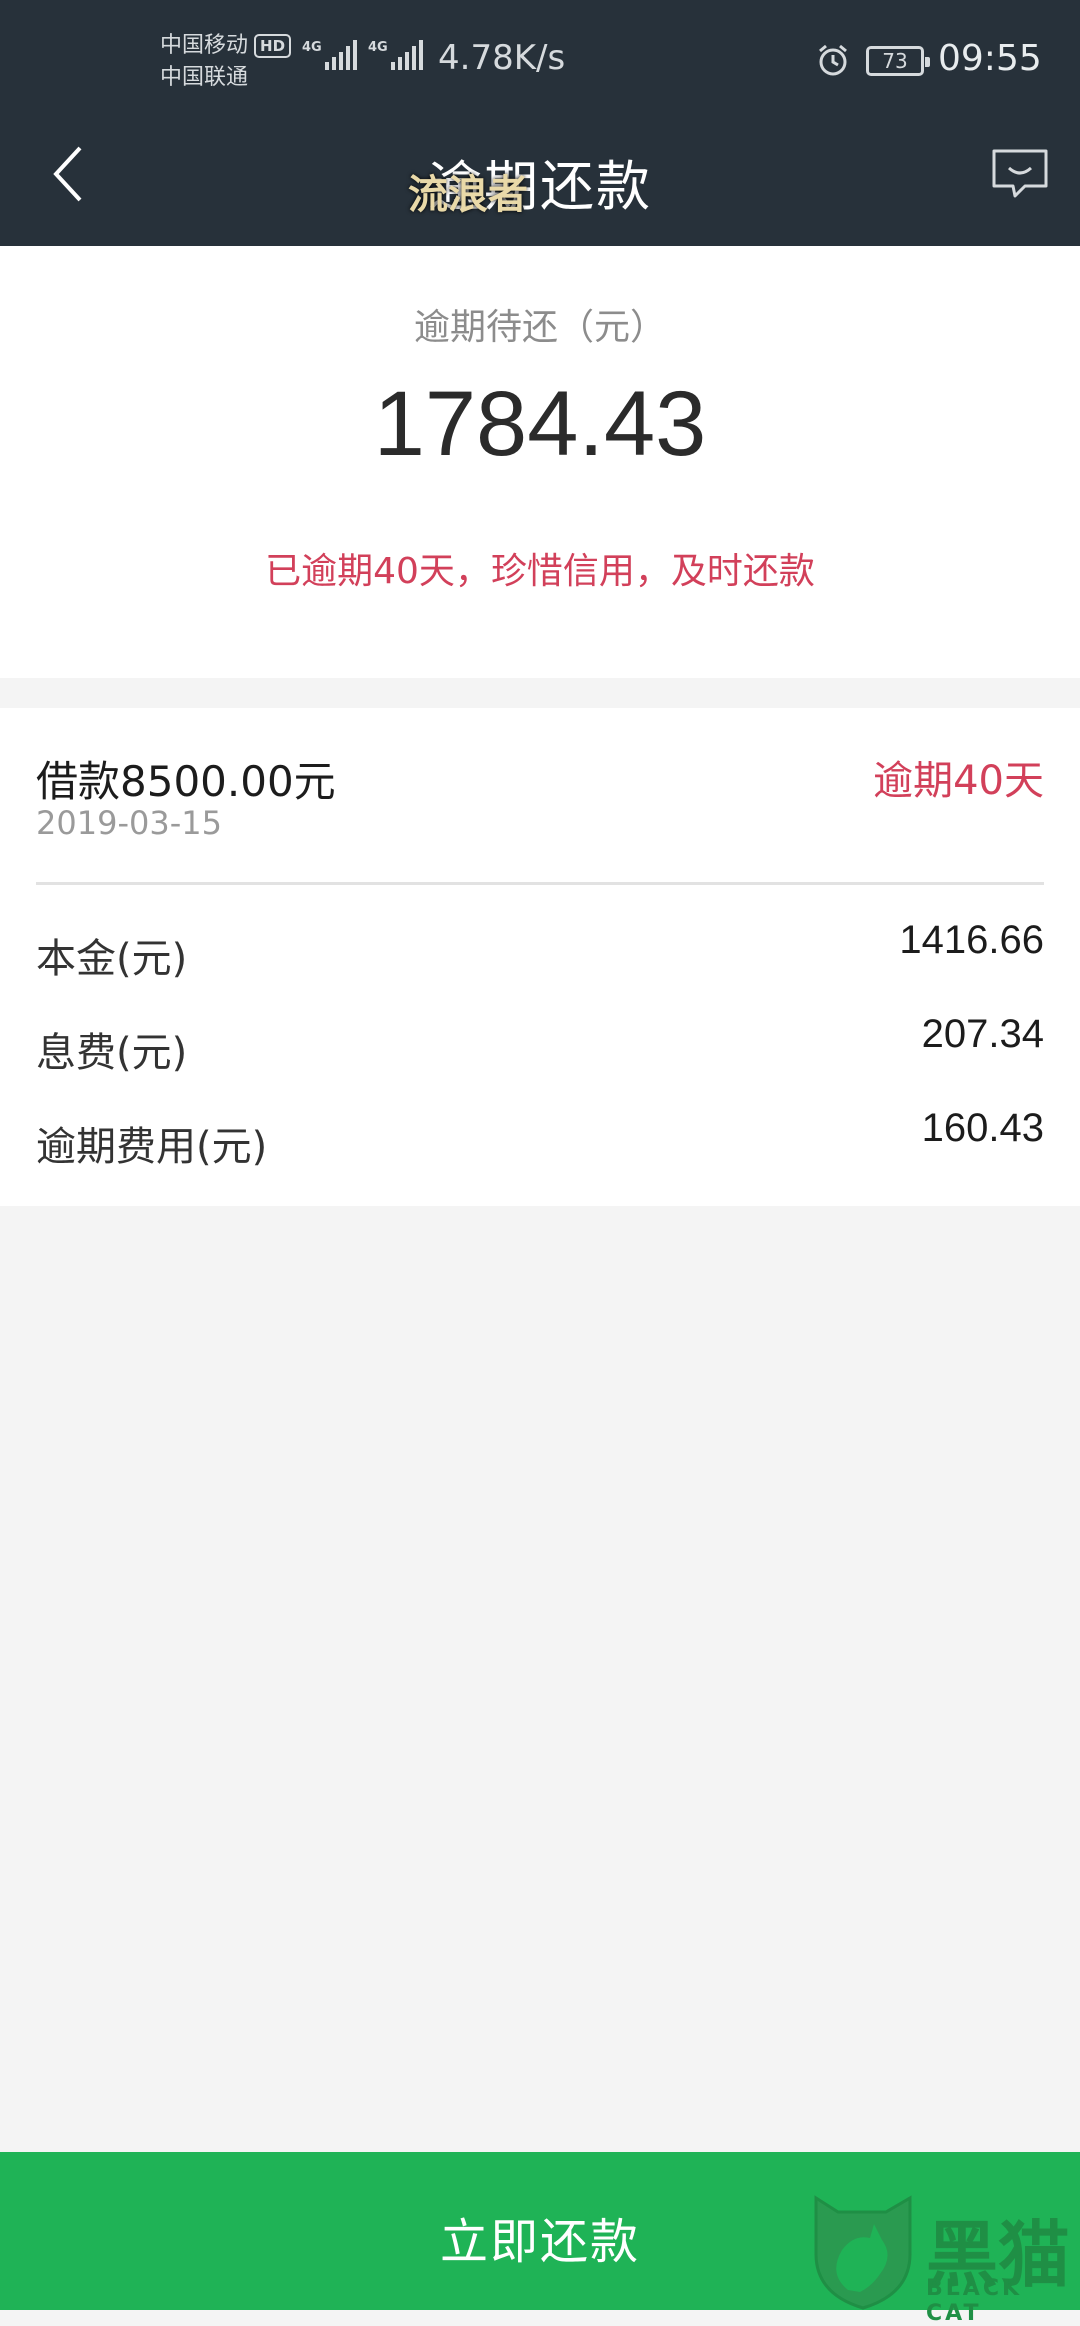 The image size is (1080, 2326). What do you see at coordinates (540, 2239) in the screenshot?
I see `pay-now-button: 立即还款 黑猫 BLACK CAT` at bounding box center [540, 2239].